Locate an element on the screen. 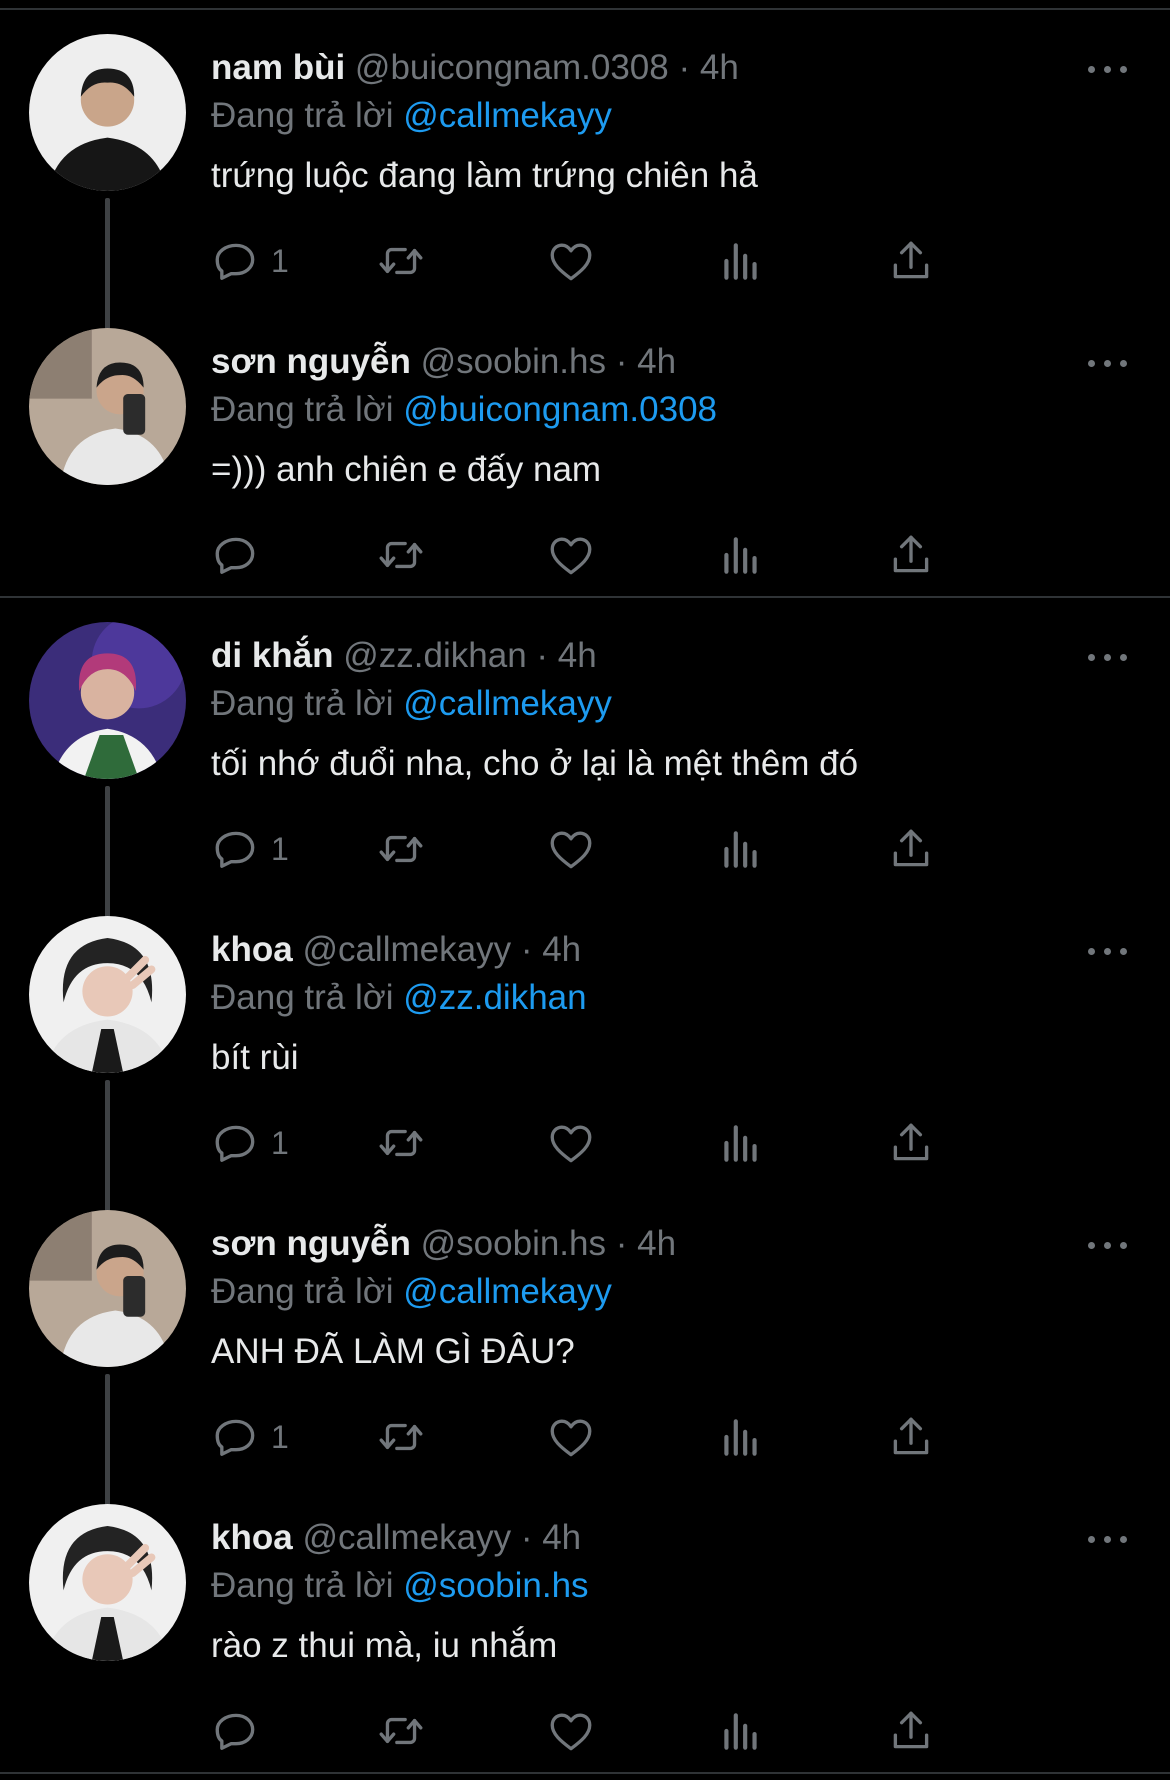 The image size is (1170, 1780). tweet-header: khoa @callmekayy · 4h is located at coordinates (396, 1538).